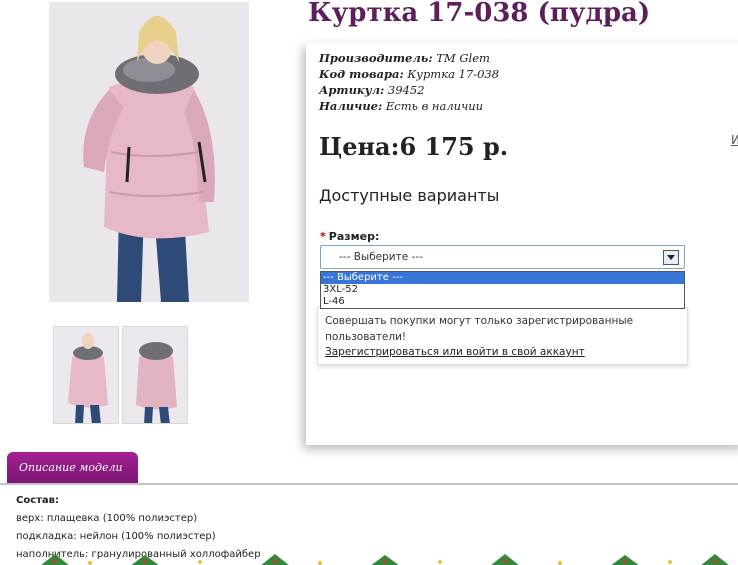 This screenshot has width=738, height=565. I want to click on size-option: --- Выберите ---, so click(502, 278).